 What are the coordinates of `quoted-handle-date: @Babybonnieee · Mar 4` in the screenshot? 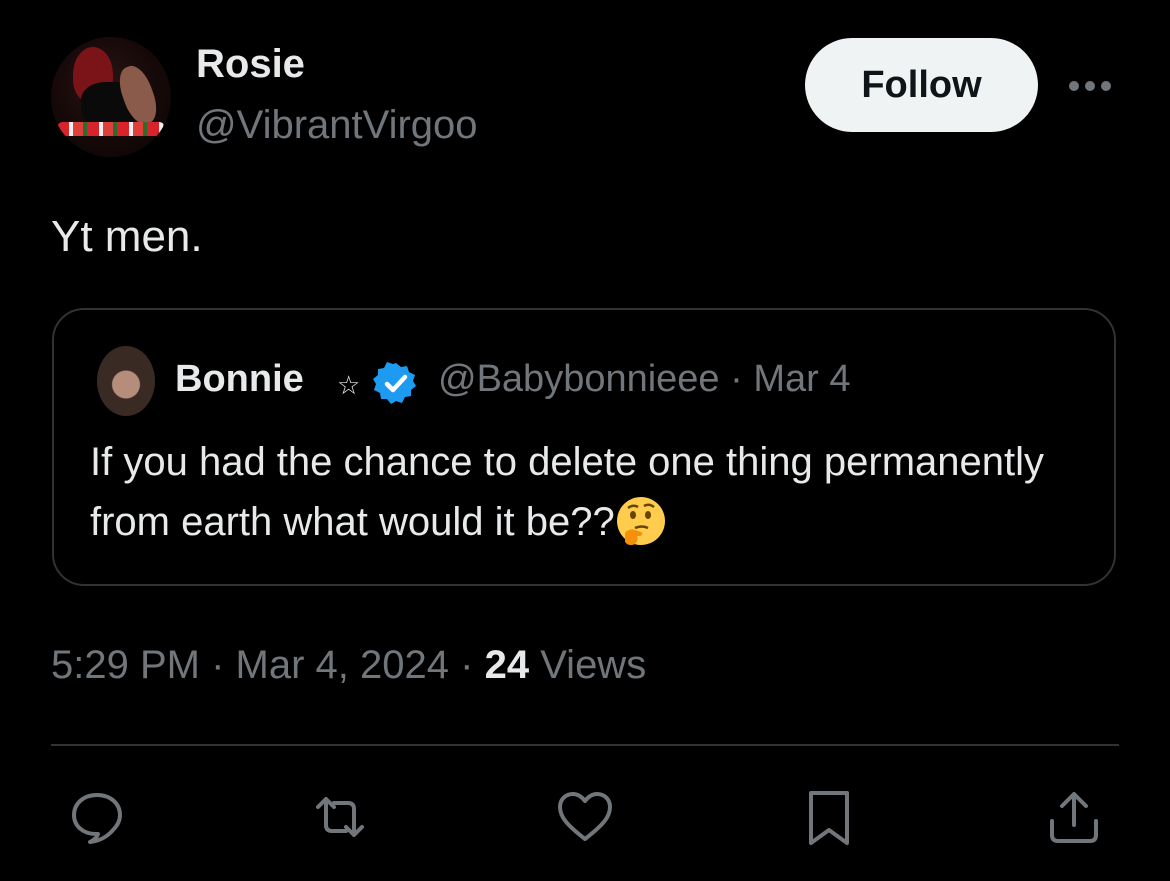 It's located at (644, 379).